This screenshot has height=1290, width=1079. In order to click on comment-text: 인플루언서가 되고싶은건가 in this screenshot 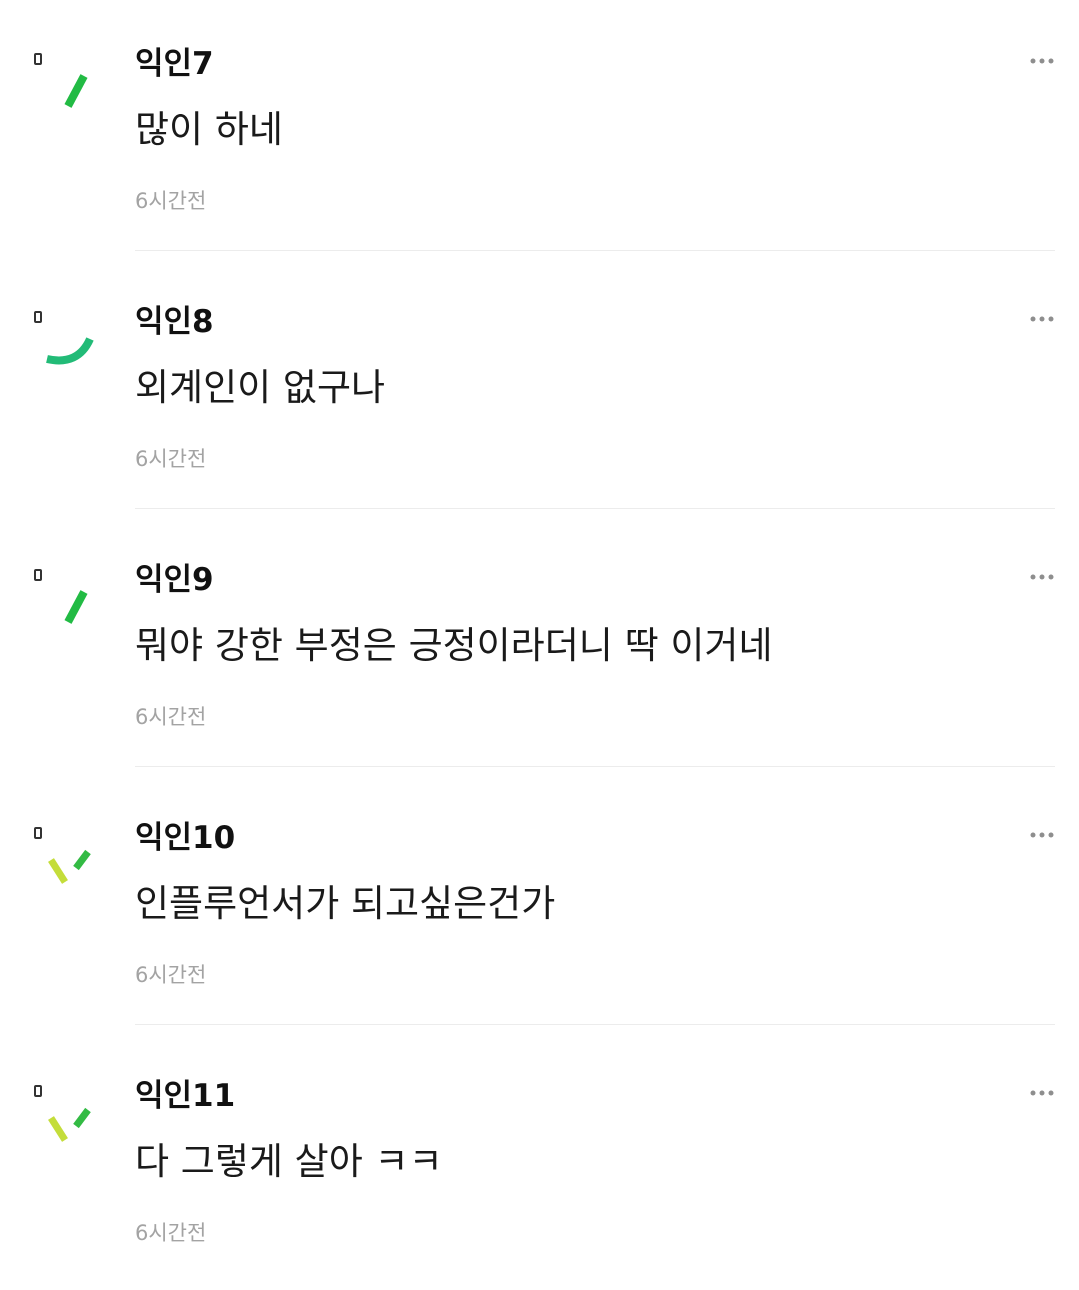, I will do `click(345, 903)`.